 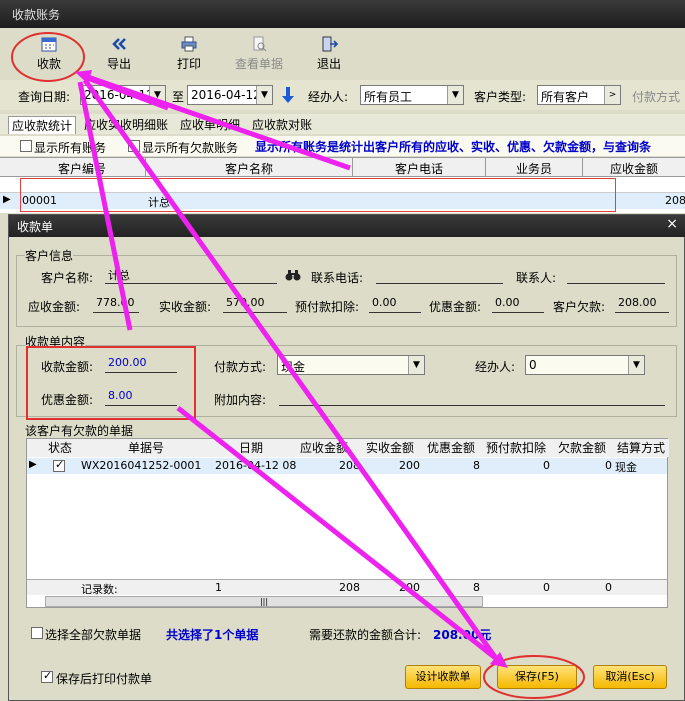 I want to click on contact-field, so click(x=616, y=275).